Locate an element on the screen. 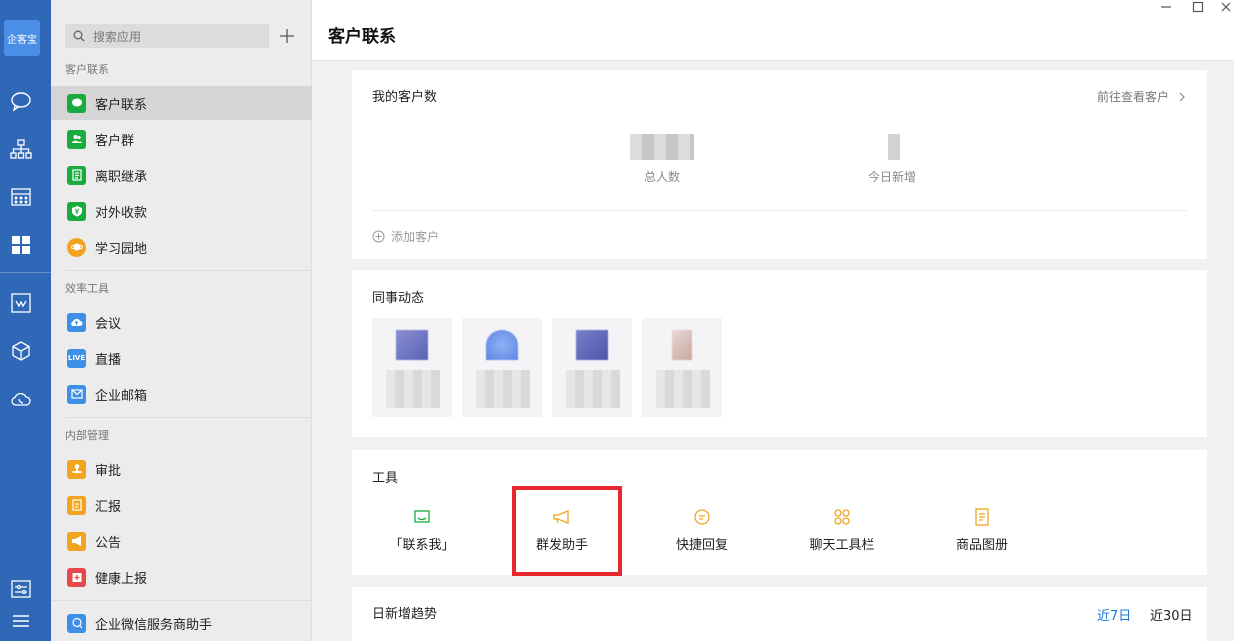 Image resolution: width=1234 pixels, height=641 pixels. section-label-internal: 内部管理 is located at coordinates (87, 435).